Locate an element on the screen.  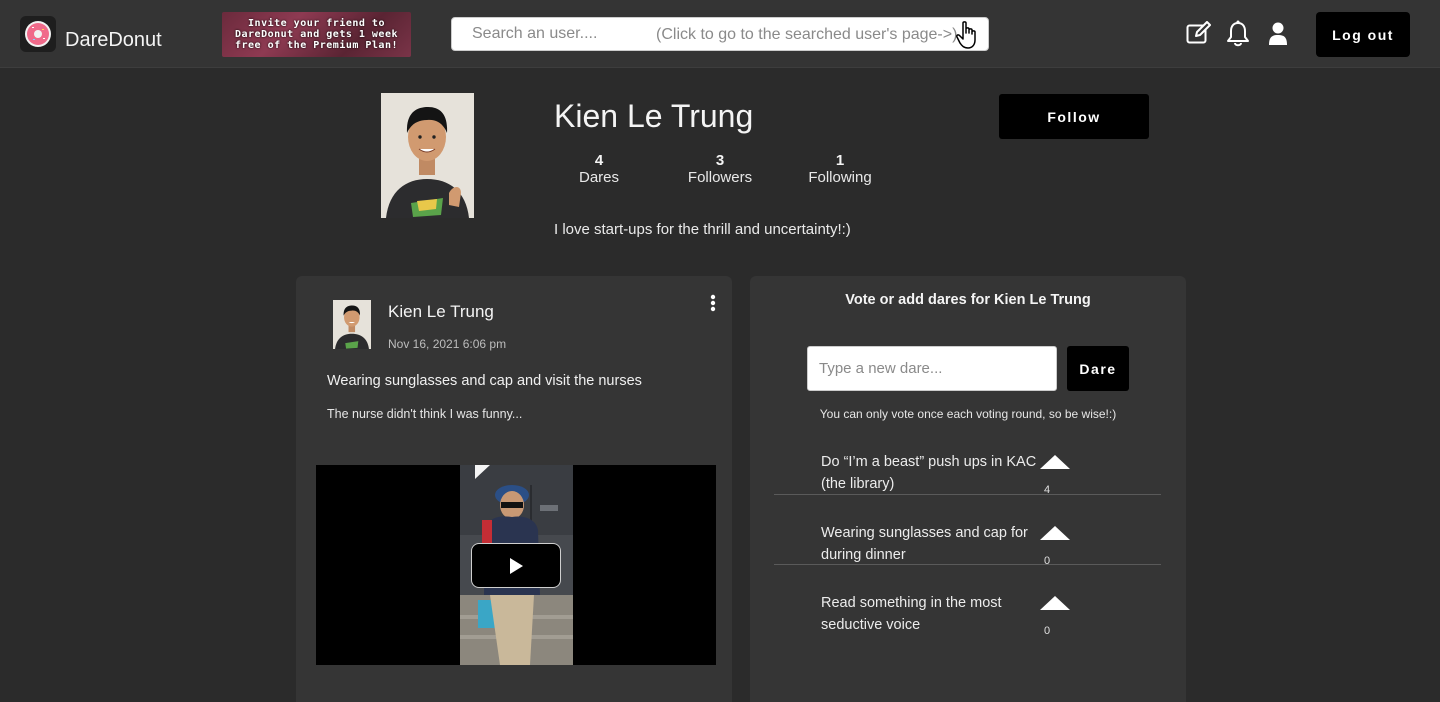
dares-card-title: Vote or add dares for Kien Le Trung is located at coordinates (968, 300).